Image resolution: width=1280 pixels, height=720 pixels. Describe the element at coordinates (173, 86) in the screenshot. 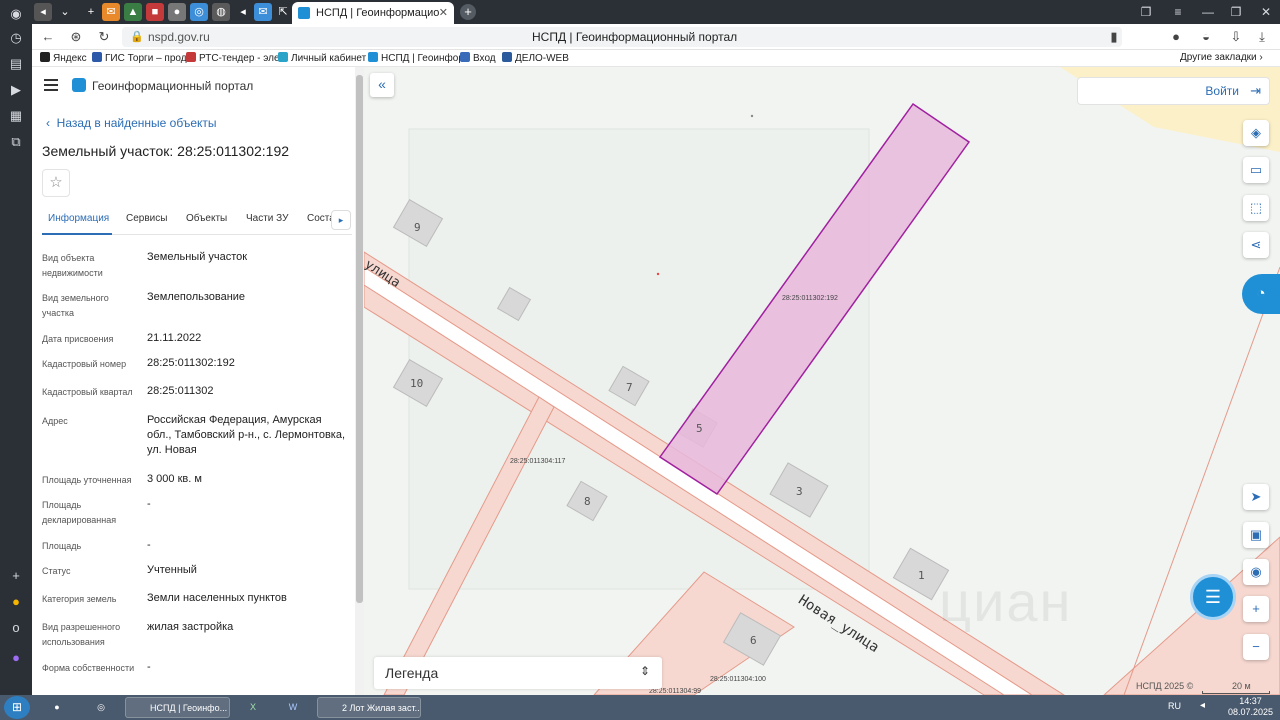

I see `portal-name: Геоинформационный портал` at that location.